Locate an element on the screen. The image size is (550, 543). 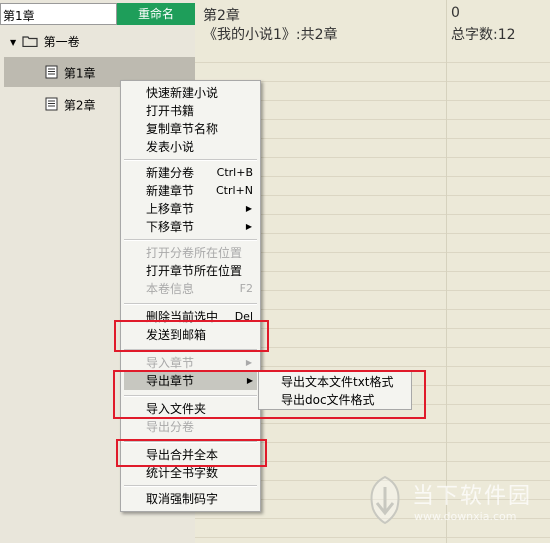
menu-item-cancel-forced-typing: 取消强制码字 is located at coordinates (201, 499).